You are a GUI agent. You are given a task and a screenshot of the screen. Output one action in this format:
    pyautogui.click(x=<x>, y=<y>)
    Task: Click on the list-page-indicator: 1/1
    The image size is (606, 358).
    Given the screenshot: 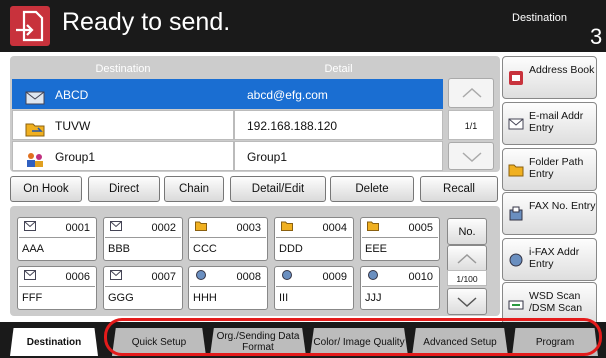 What is the action you would take?
    pyautogui.click(x=471, y=125)
    